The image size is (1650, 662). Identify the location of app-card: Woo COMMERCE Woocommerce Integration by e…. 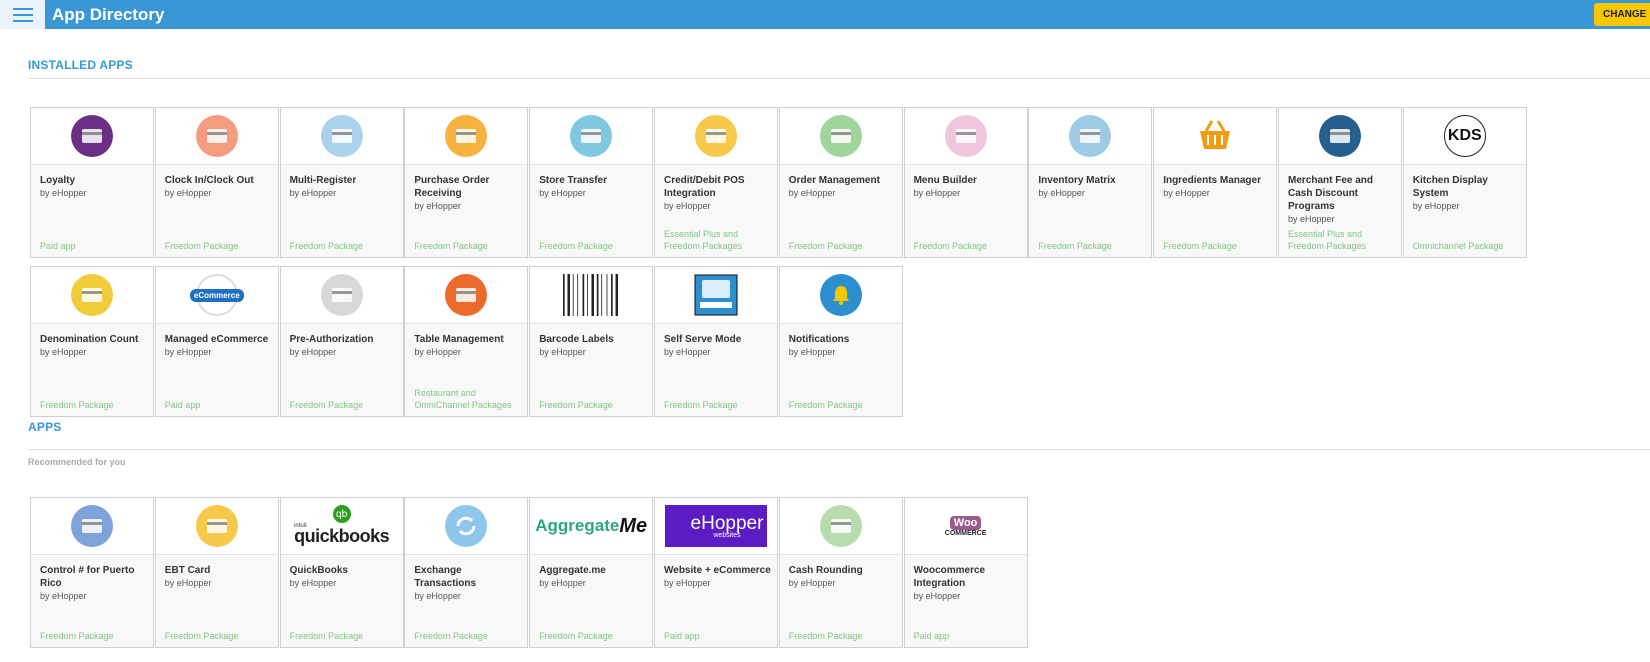
(965, 572).